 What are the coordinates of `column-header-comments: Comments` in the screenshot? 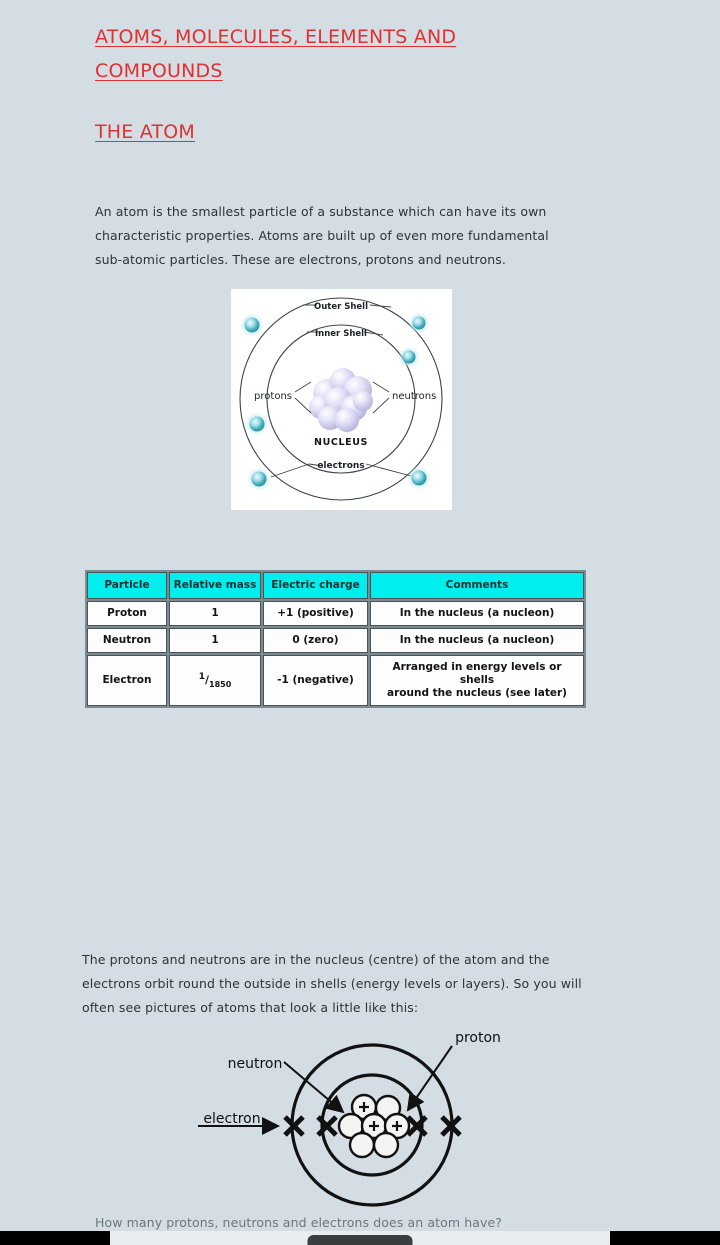 It's located at (477, 585).